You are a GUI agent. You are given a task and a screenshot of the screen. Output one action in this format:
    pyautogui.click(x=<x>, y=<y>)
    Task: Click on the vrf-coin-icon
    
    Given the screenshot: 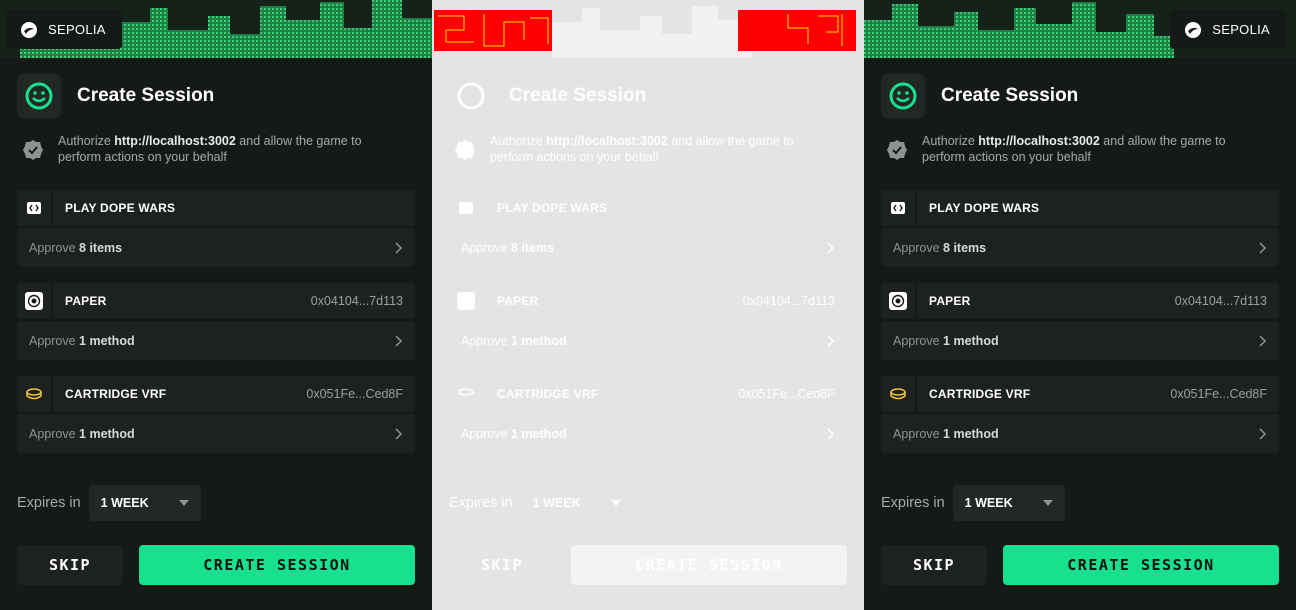 What is the action you would take?
    pyautogui.click(x=899, y=394)
    